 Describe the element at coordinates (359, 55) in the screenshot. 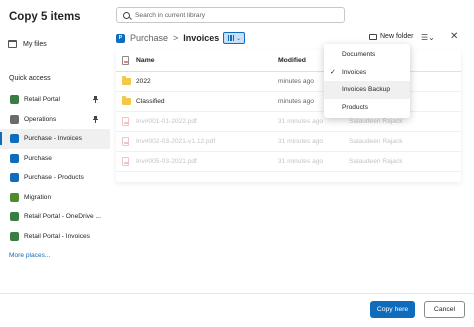

I see `library-menu-item-label: Documents` at that location.